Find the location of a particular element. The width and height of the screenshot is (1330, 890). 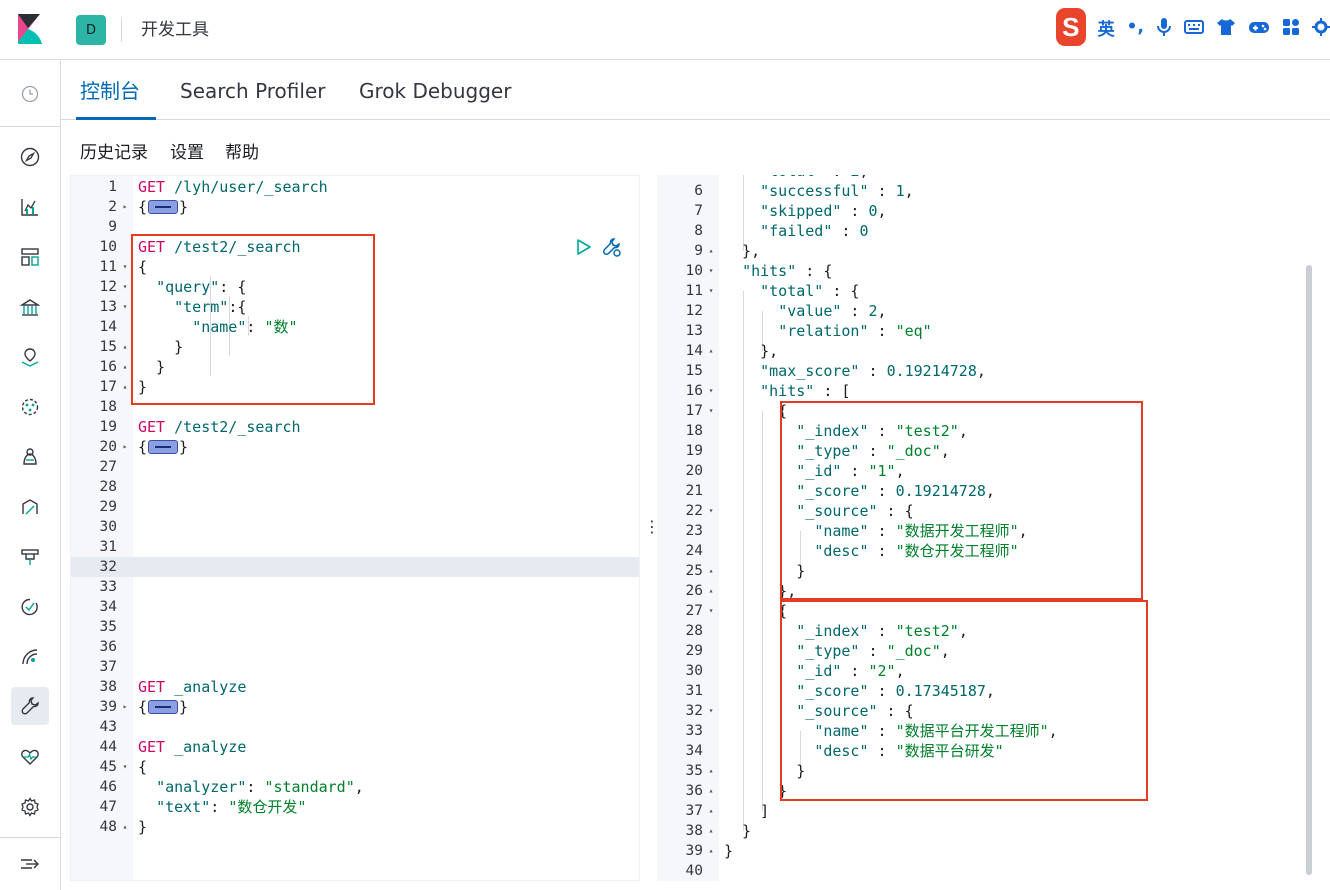

keyboard-icon is located at coordinates (1194, 27).